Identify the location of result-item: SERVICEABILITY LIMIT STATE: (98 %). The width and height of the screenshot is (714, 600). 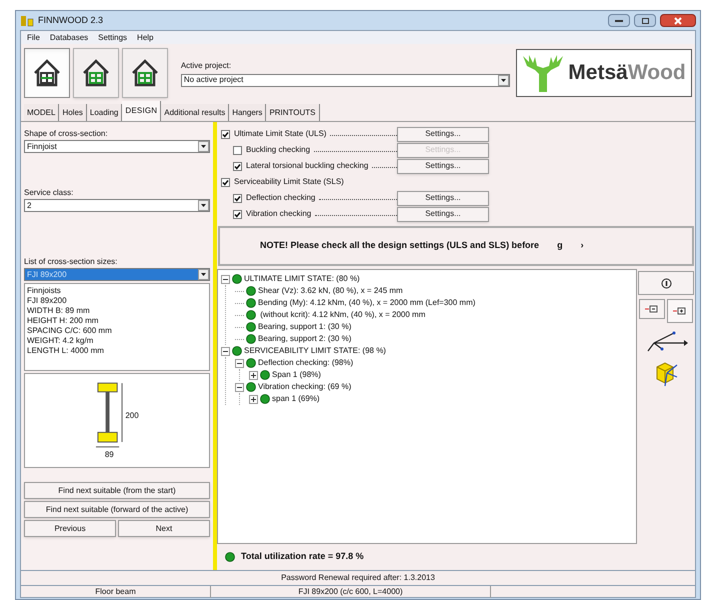
(315, 351).